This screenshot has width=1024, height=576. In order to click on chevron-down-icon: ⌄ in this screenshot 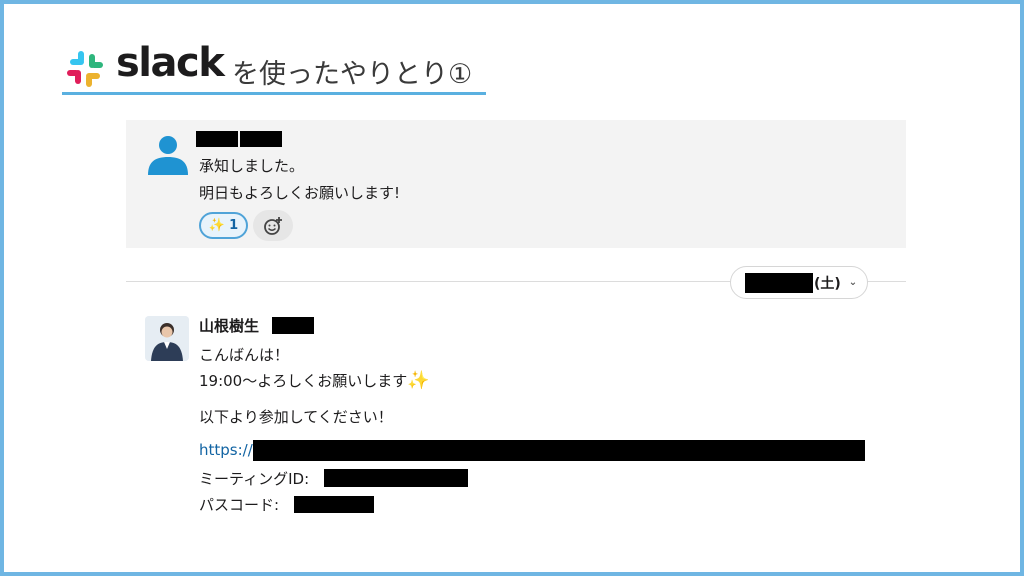, I will do `click(853, 282)`.